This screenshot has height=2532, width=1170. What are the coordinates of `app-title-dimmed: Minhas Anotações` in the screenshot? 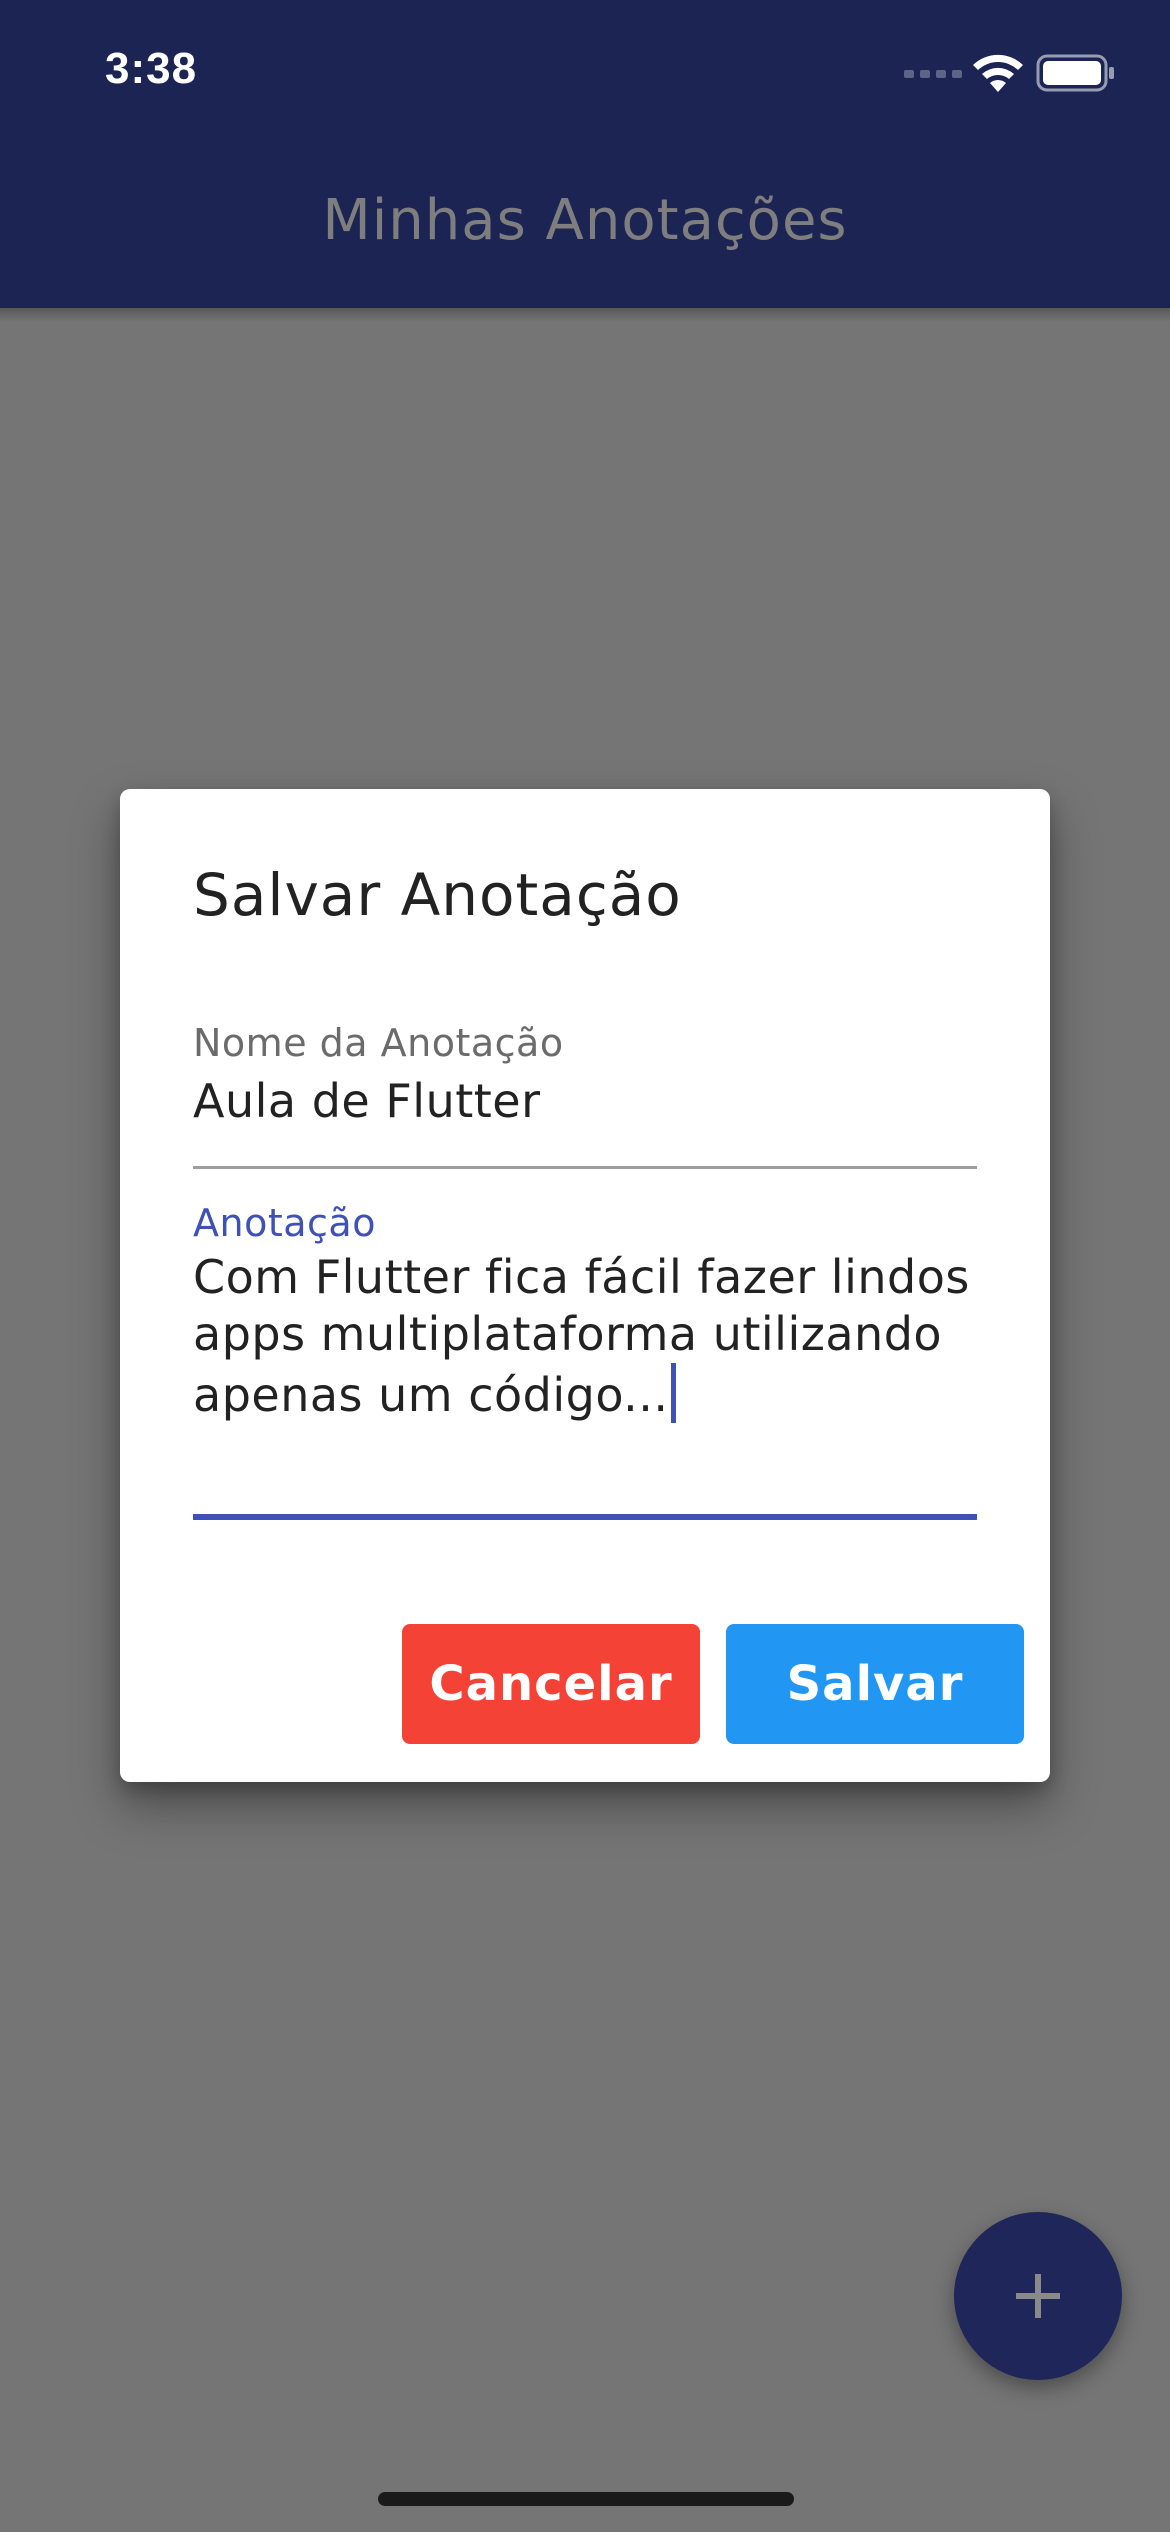 It's located at (585, 220).